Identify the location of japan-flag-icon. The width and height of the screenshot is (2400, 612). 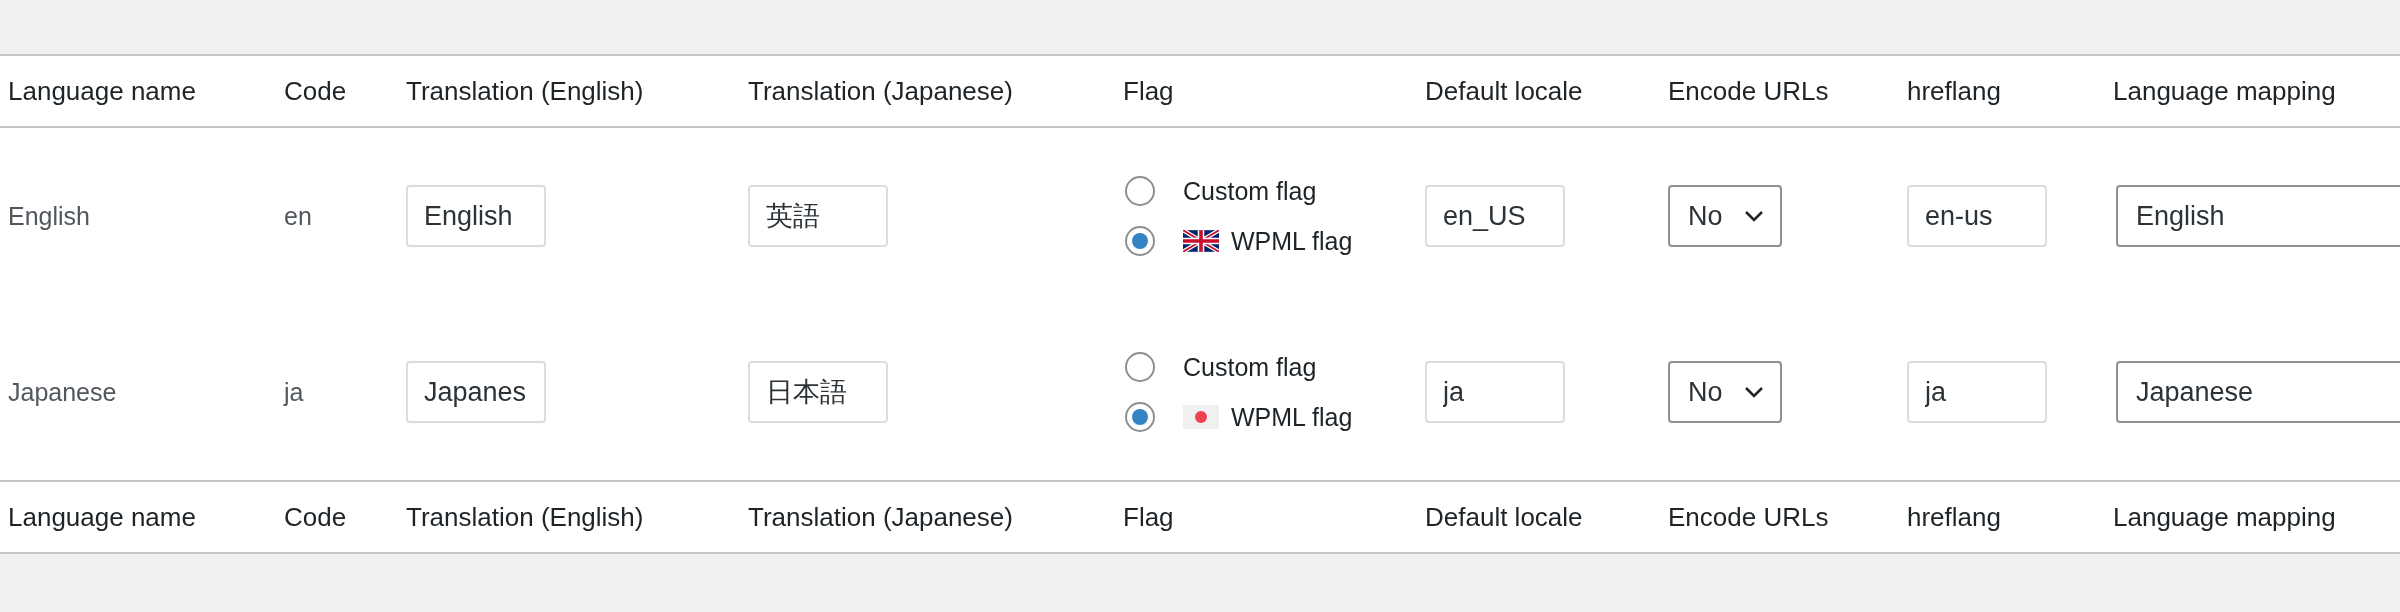
(1201, 417).